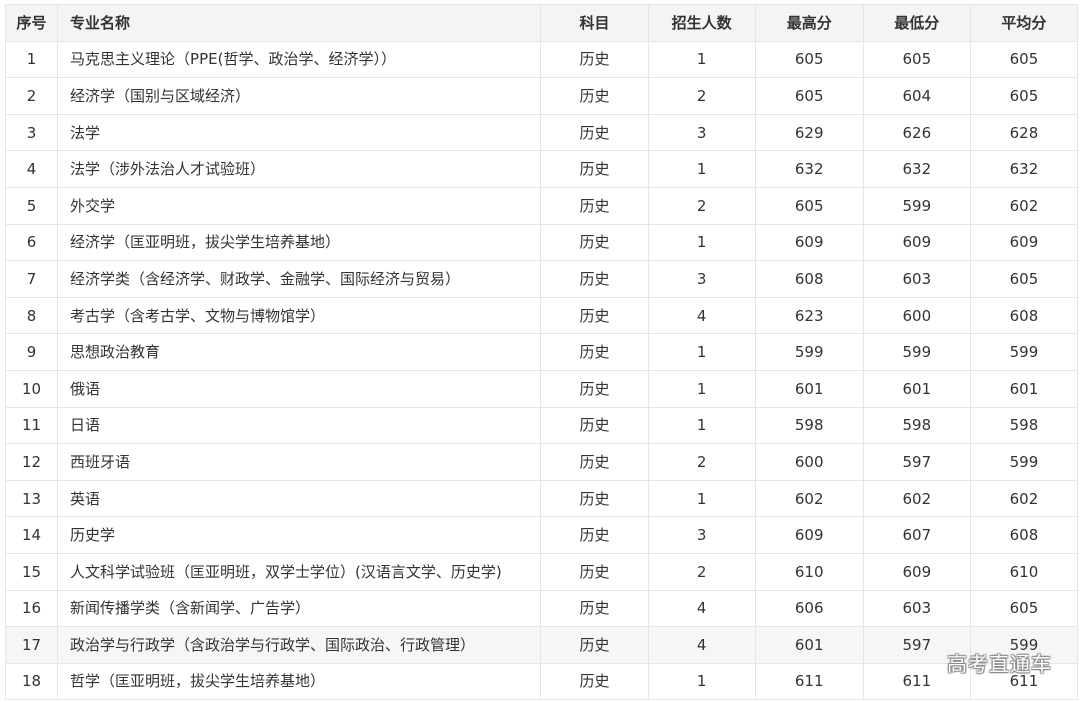  What do you see at coordinates (1024, 498) in the screenshot?
I see `cell-avg-score: 602` at bounding box center [1024, 498].